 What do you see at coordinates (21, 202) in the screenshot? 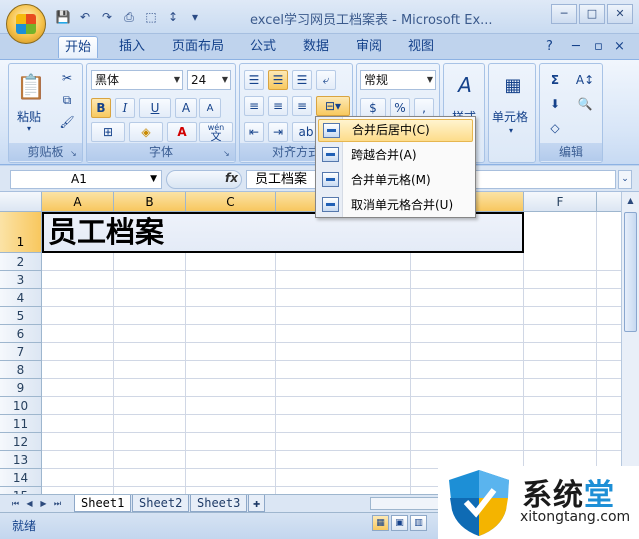
I see `select-all-corner` at bounding box center [21, 202].